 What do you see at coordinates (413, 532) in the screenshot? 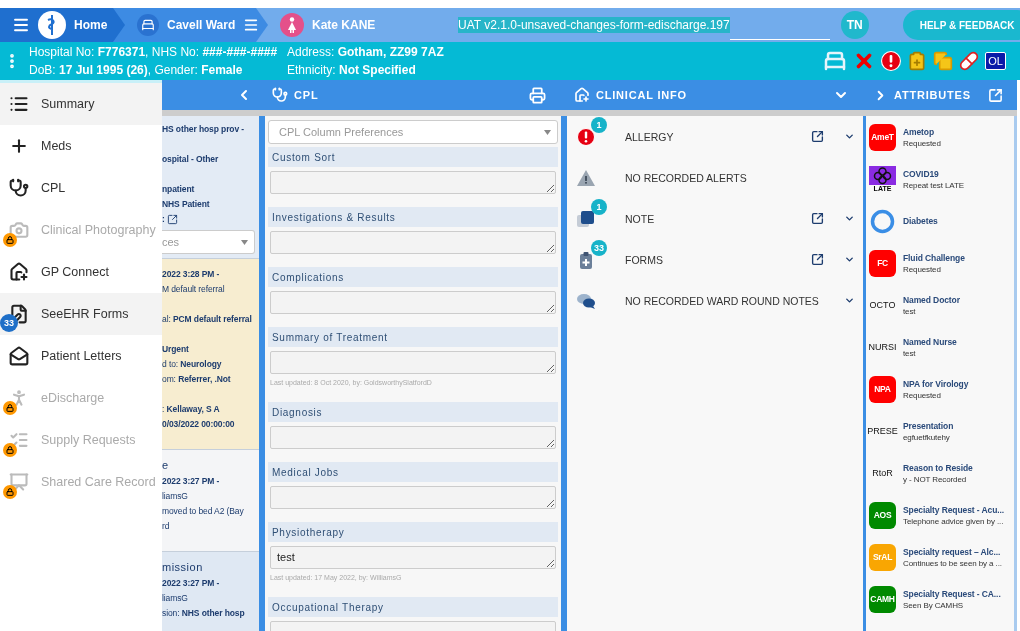
I see `section-label: Physiotherapy` at bounding box center [413, 532].